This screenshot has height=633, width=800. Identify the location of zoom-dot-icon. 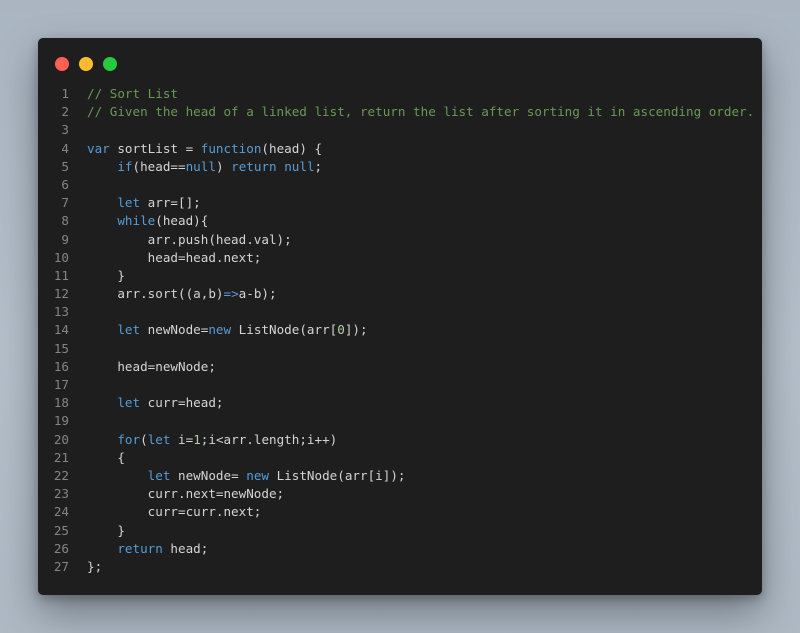
(110, 64).